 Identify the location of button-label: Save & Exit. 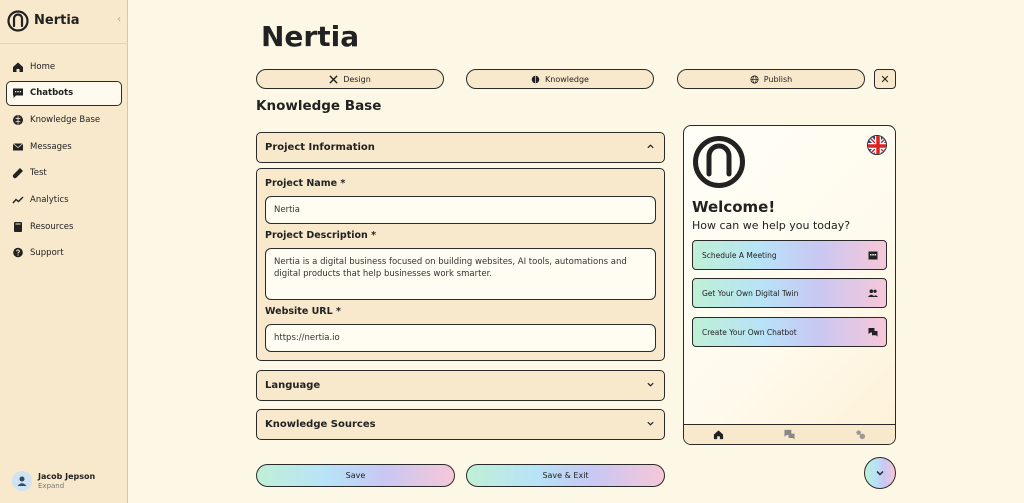
(565, 475).